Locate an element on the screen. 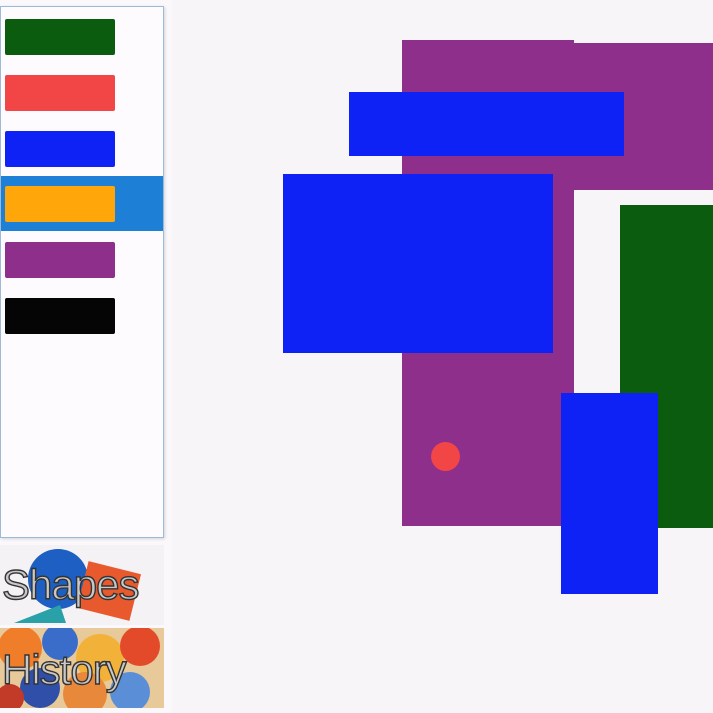 The width and height of the screenshot is (713, 713). history-button: History is located at coordinates (82, 668).